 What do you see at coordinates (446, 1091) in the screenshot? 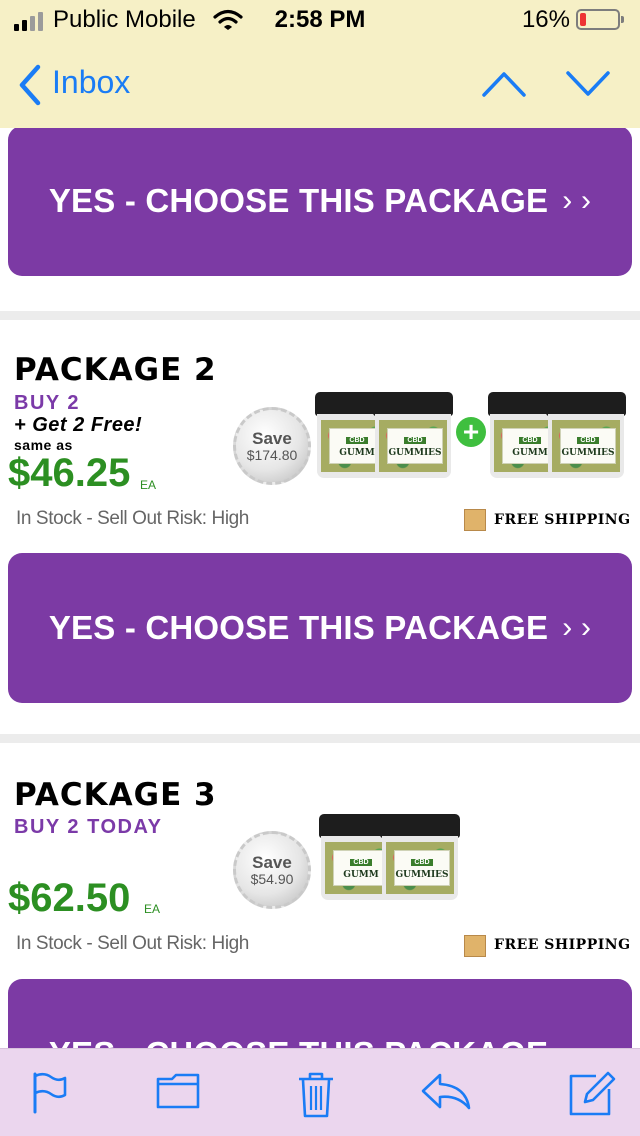
I see `reply-icon` at bounding box center [446, 1091].